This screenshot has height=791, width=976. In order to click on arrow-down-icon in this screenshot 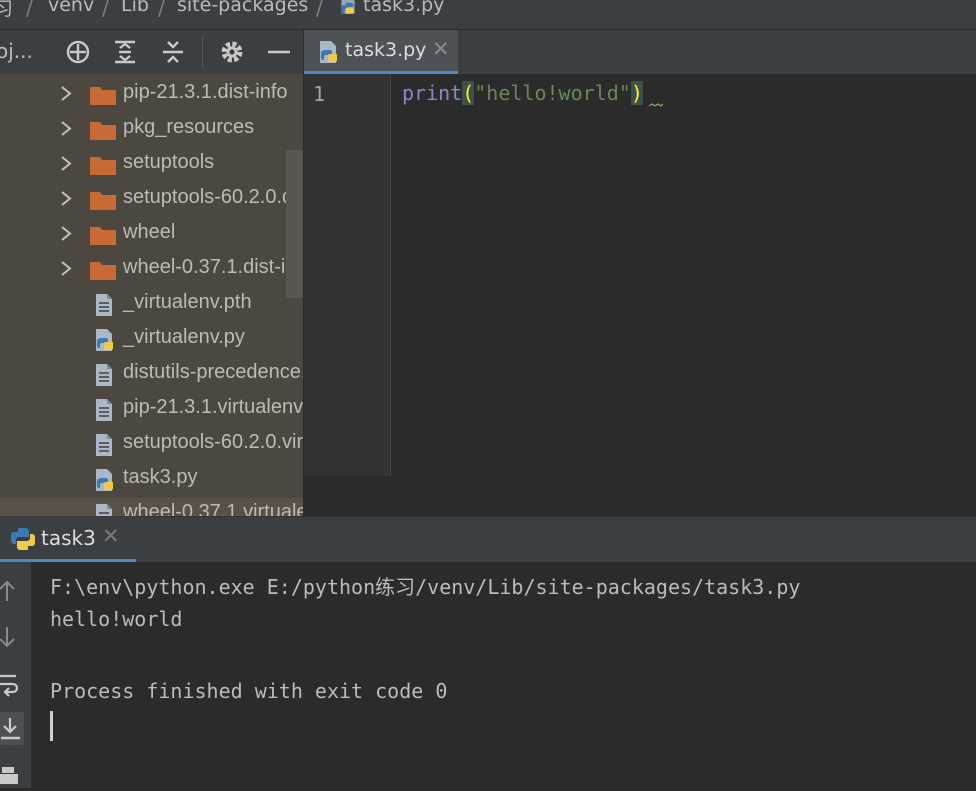, I will do `click(8, 637)`.